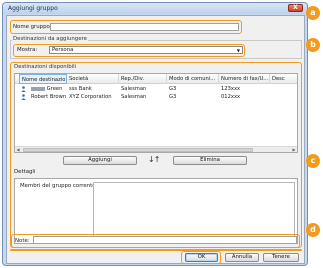 The image size is (323, 268). Describe the element at coordinates (155, 8) in the screenshot. I see `title-bar: Aggiungi gruppo X` at that location.